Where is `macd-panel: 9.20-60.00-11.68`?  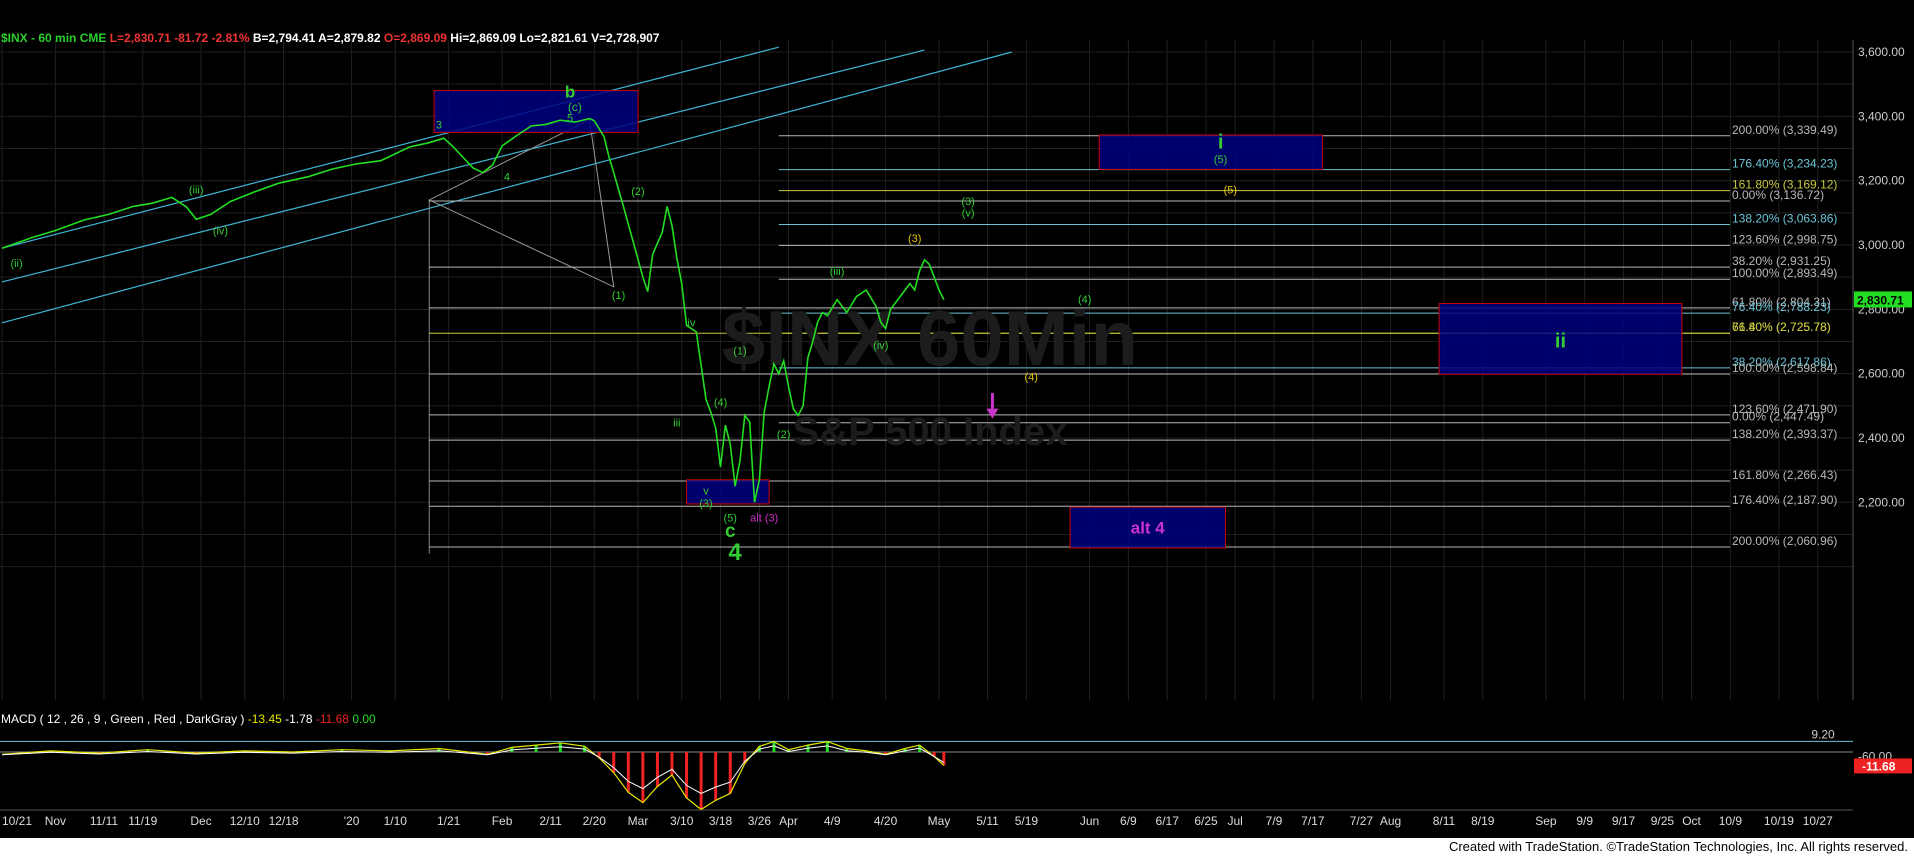
macd-panel: 9.20-60.00-11.68 is located at coordinates (956, 769).